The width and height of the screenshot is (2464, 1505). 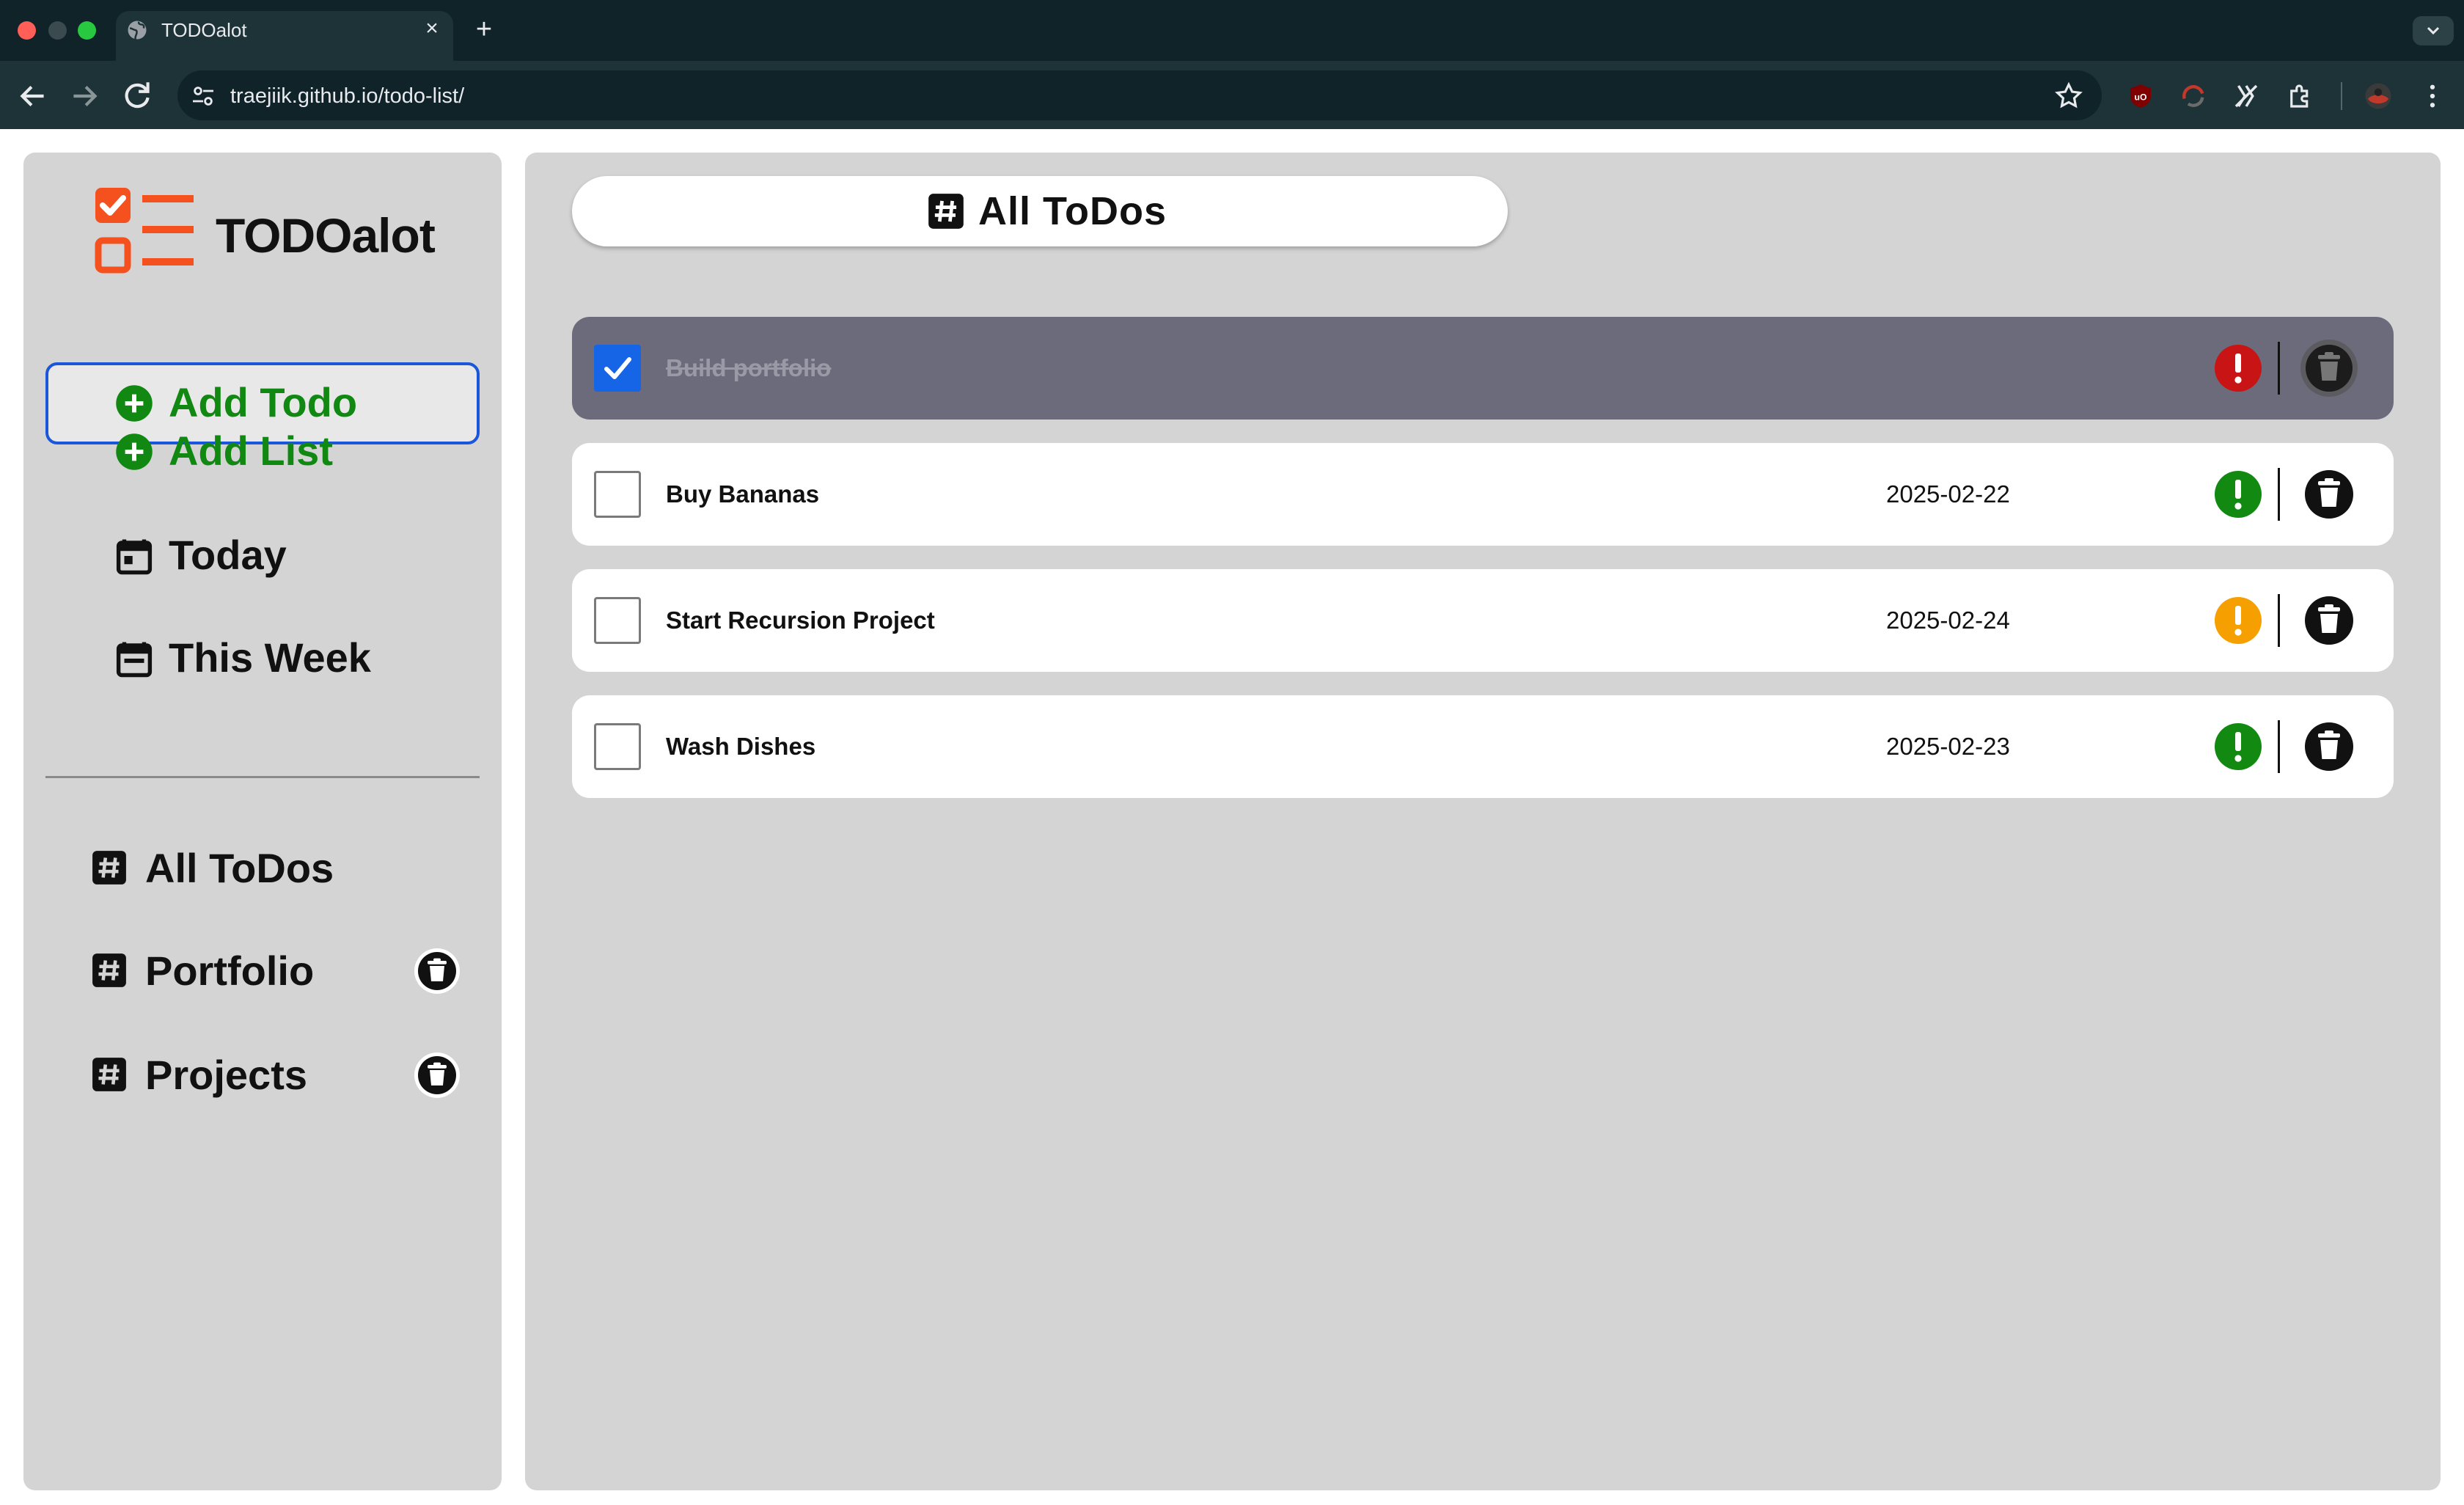 What do you see at coordinates (2193, 96) in the screenshot?
I see `extension-icon` at bounding box center [2193, 96].